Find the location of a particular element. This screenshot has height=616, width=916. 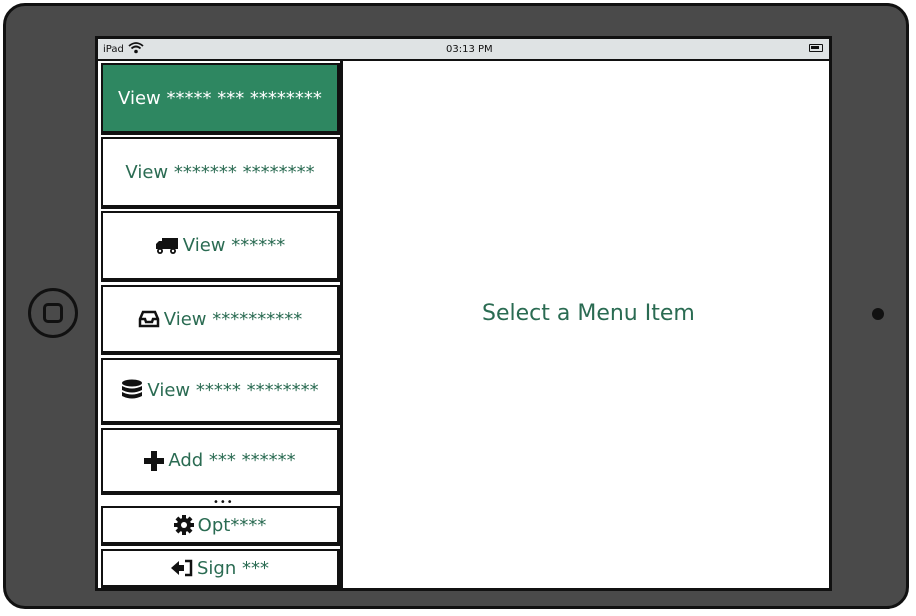

menu-item-7: Sign *** is located at coordinates (221, 569).